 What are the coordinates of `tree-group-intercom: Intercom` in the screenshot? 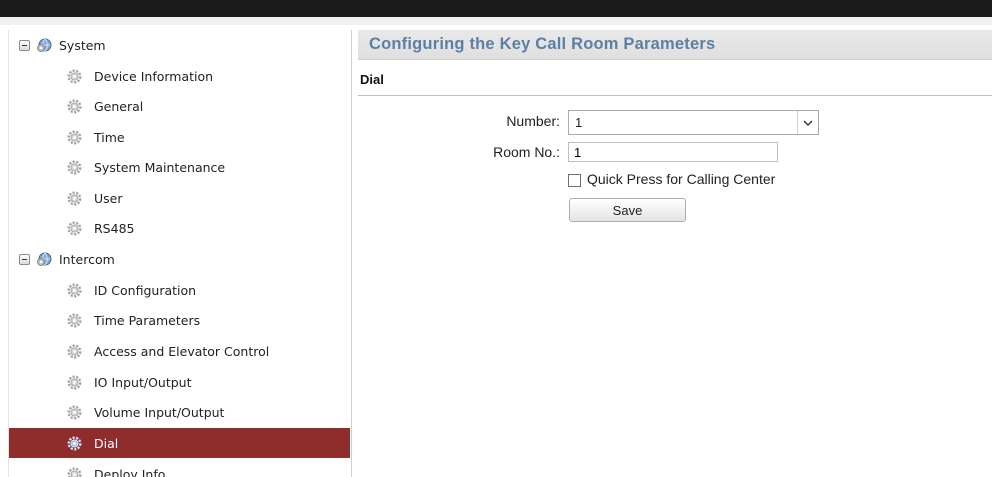 It's located at (179, 259).